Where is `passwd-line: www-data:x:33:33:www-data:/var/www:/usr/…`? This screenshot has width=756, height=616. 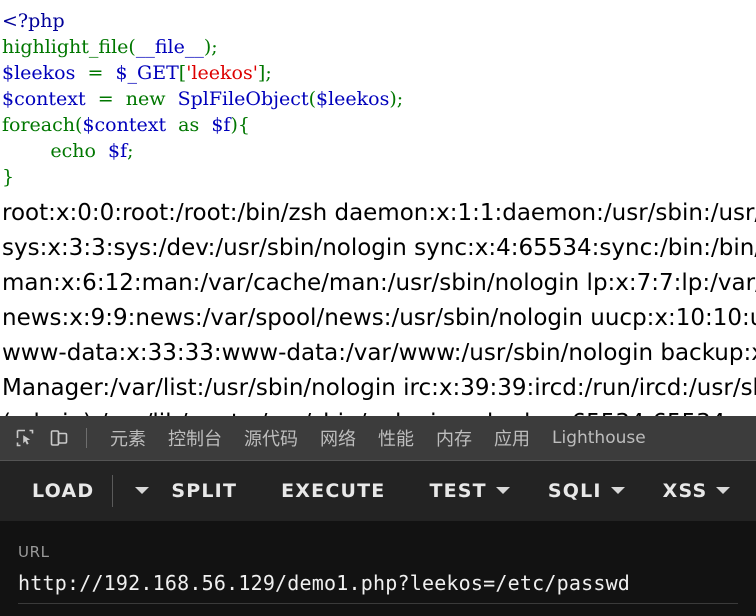
passwd-line: www-data:x:33:33:www-data:/var/www:/usr/… is located at coordinates (379, 353).